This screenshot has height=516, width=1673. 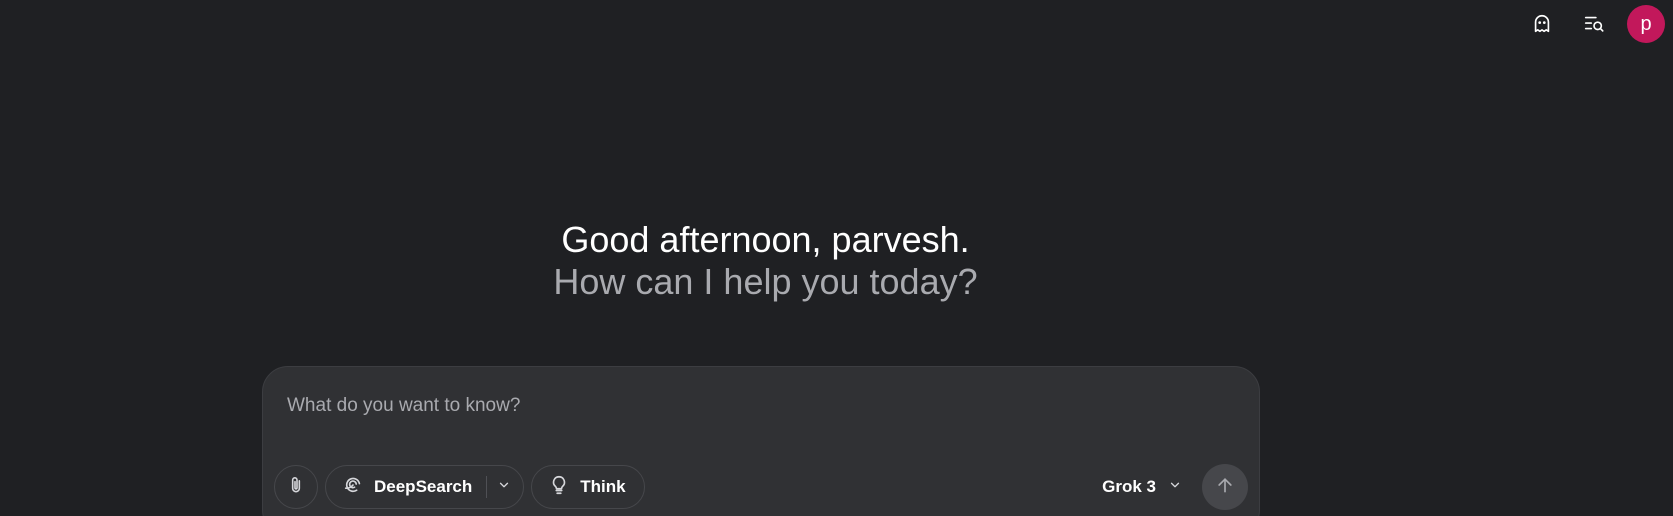 I want to click on model-selector: Grok 3, so click(x=1142, y=487).